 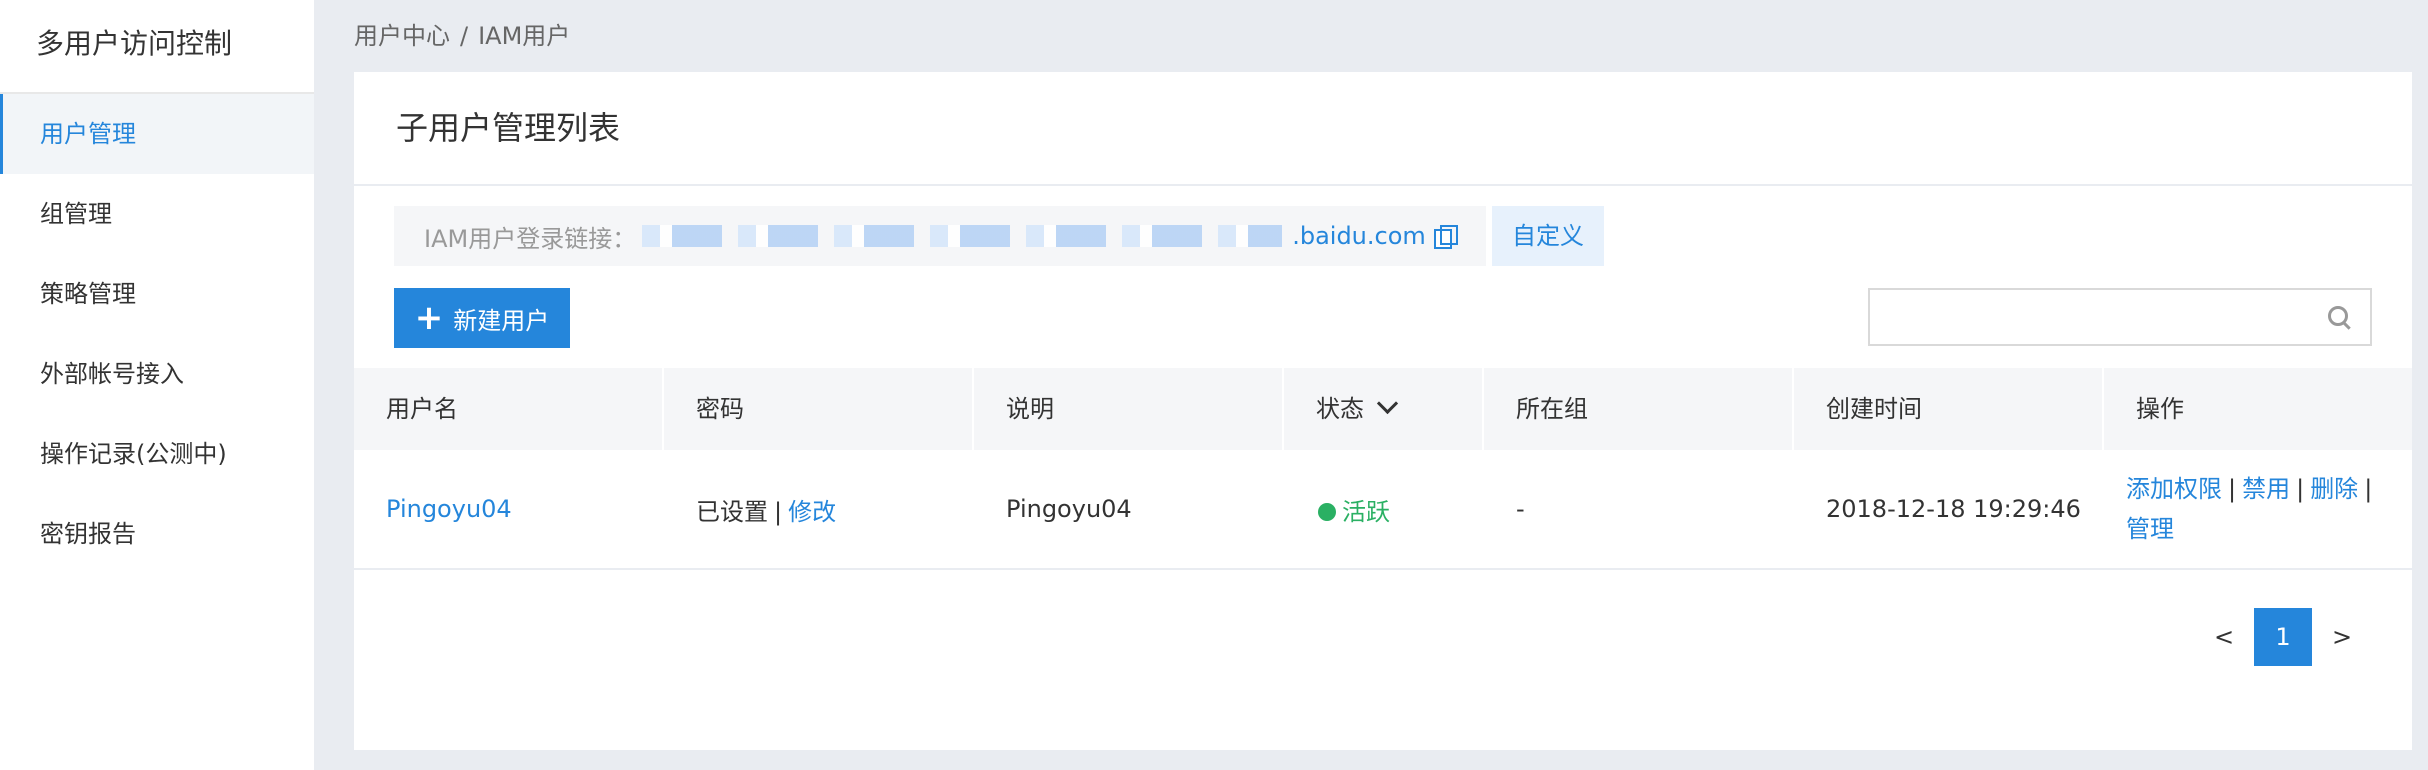 I want to click on status-dot-icon, so click(x=1327, y=511).